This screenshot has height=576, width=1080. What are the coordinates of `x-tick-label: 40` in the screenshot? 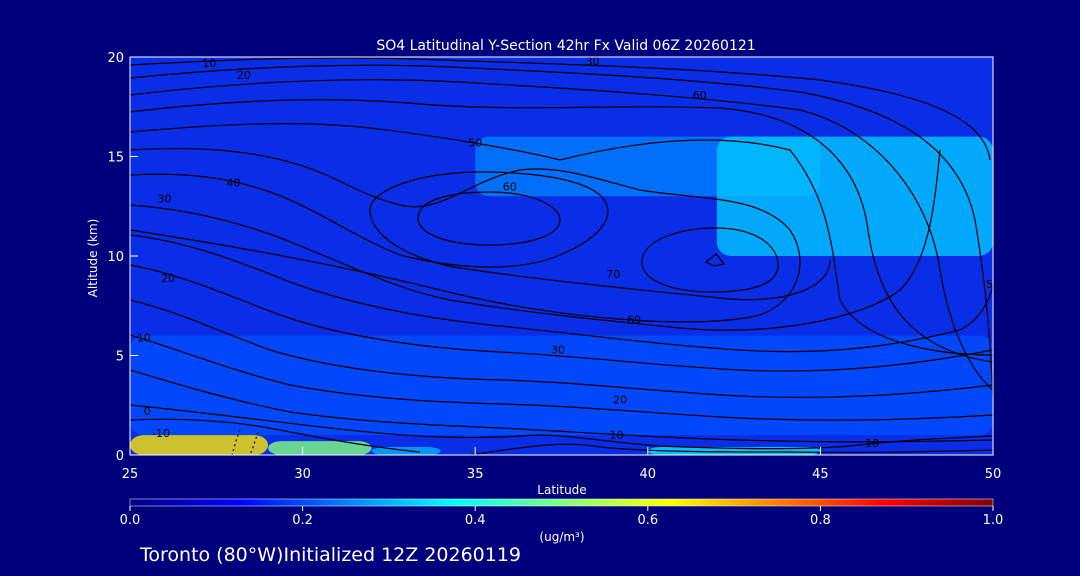 It's located at (648, 474).